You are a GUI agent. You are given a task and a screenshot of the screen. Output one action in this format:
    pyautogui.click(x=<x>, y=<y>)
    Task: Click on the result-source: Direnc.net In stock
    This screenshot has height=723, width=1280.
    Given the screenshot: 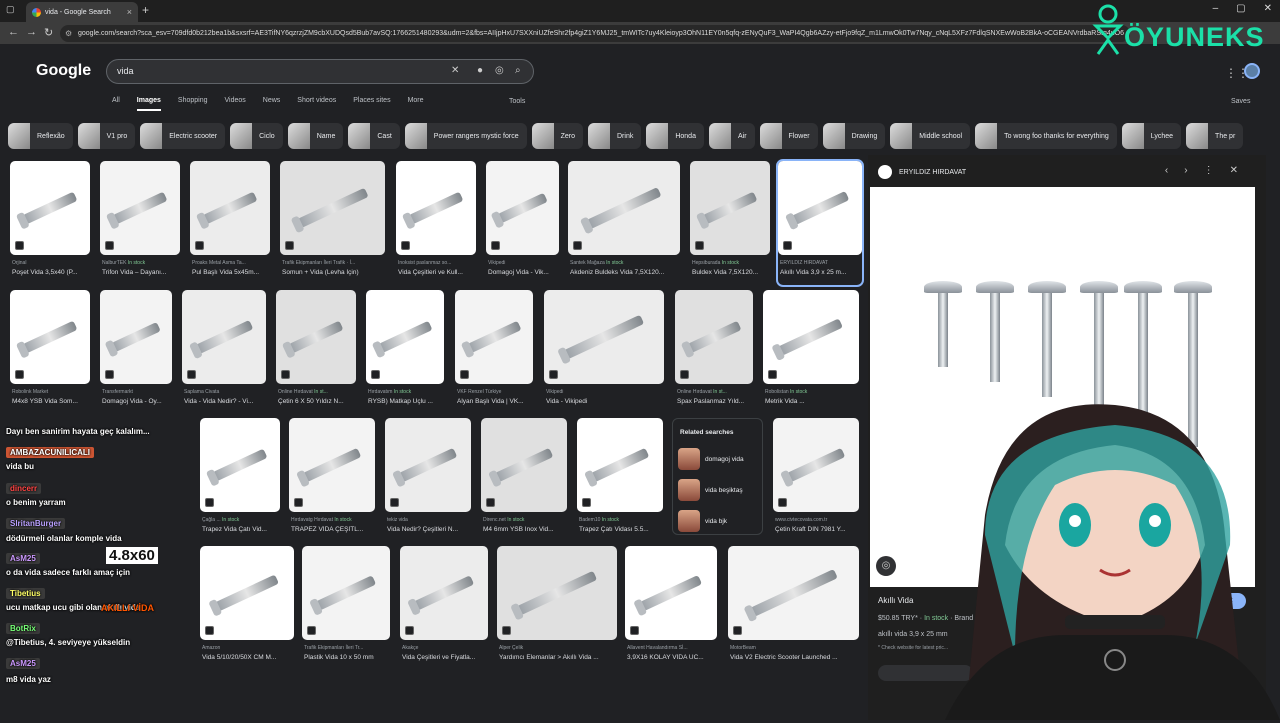 What is the action you would take?
    pyautogui.click(x=503, y=520)
    